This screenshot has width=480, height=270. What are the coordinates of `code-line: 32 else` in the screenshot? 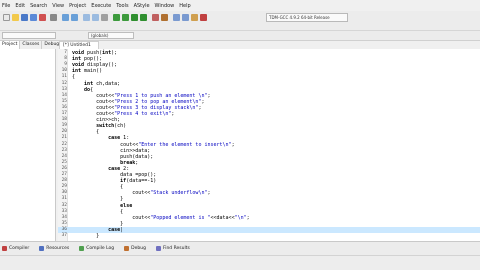 It's located at (269, 206).